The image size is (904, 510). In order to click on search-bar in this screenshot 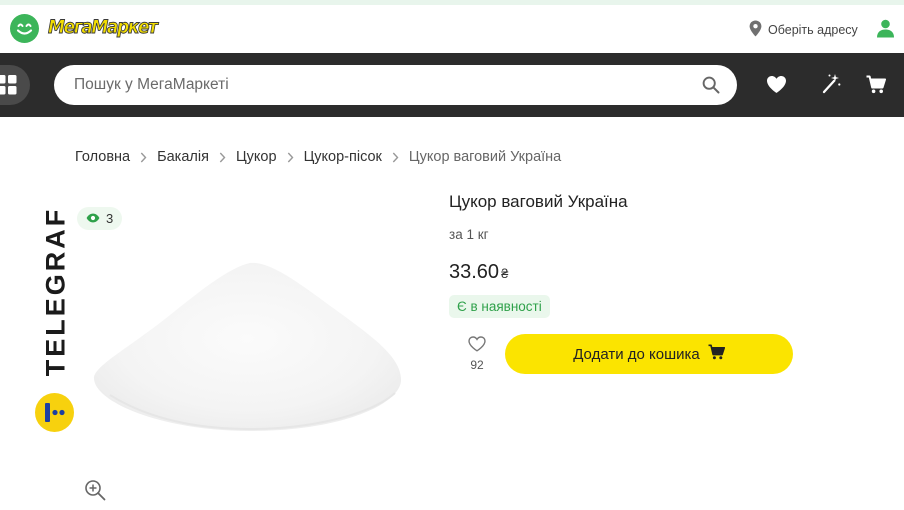, I will do `click(395, 85)`.